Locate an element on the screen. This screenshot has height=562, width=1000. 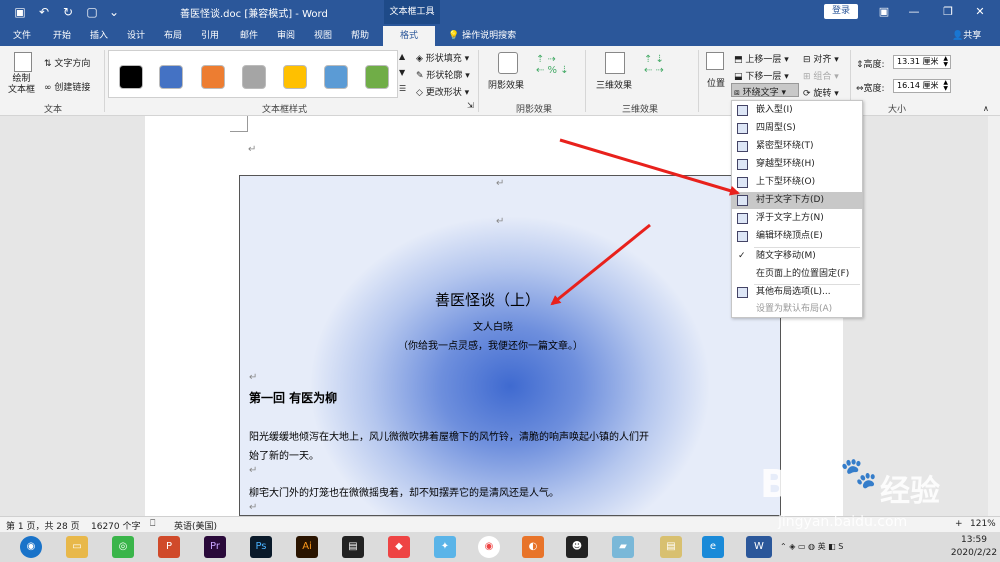
page-count: 第 1 页，共 28 页 is located at coordinates (43, 525).